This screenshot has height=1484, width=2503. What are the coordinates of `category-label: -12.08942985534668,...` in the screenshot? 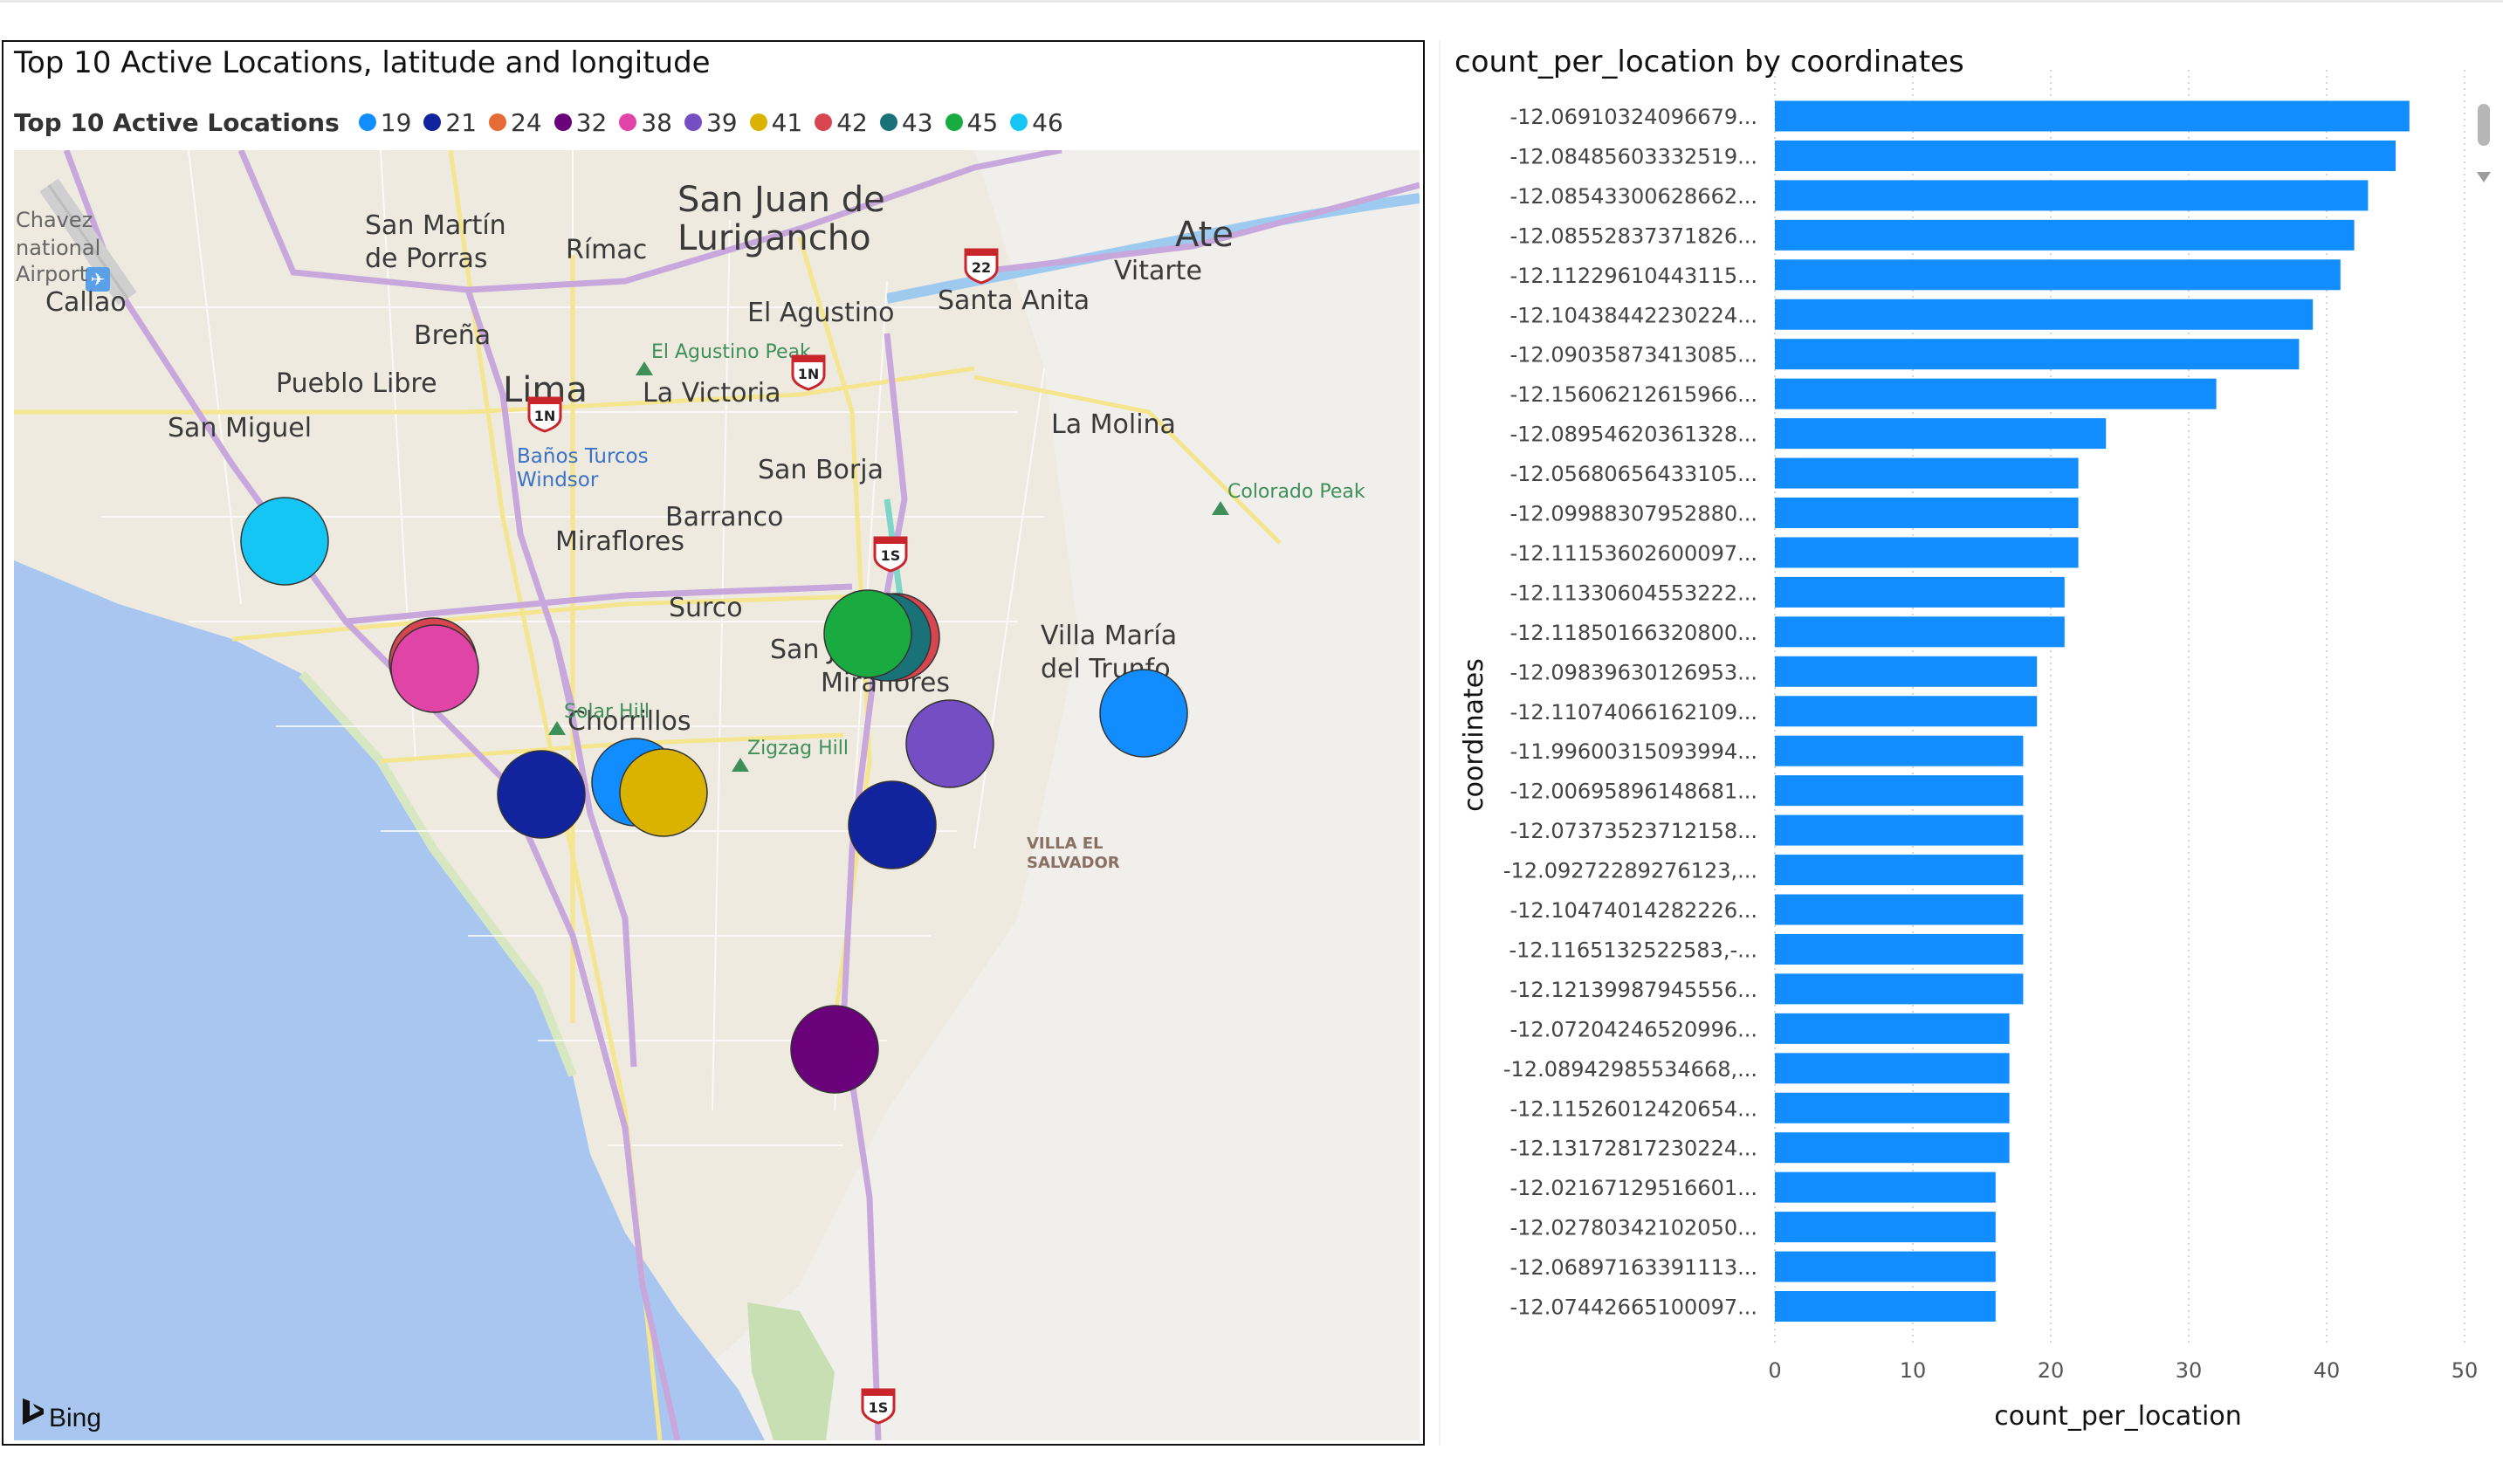 It's located at (1630, 1070).